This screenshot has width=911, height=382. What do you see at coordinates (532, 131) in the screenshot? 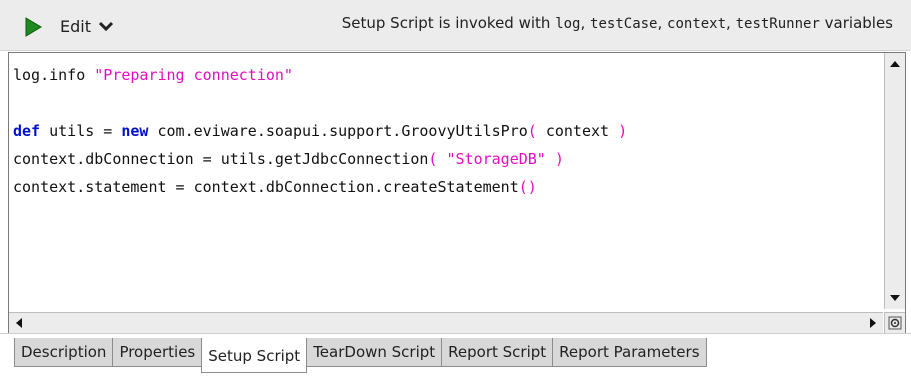
I see `code-token: (` at bounding box center [532, 131].